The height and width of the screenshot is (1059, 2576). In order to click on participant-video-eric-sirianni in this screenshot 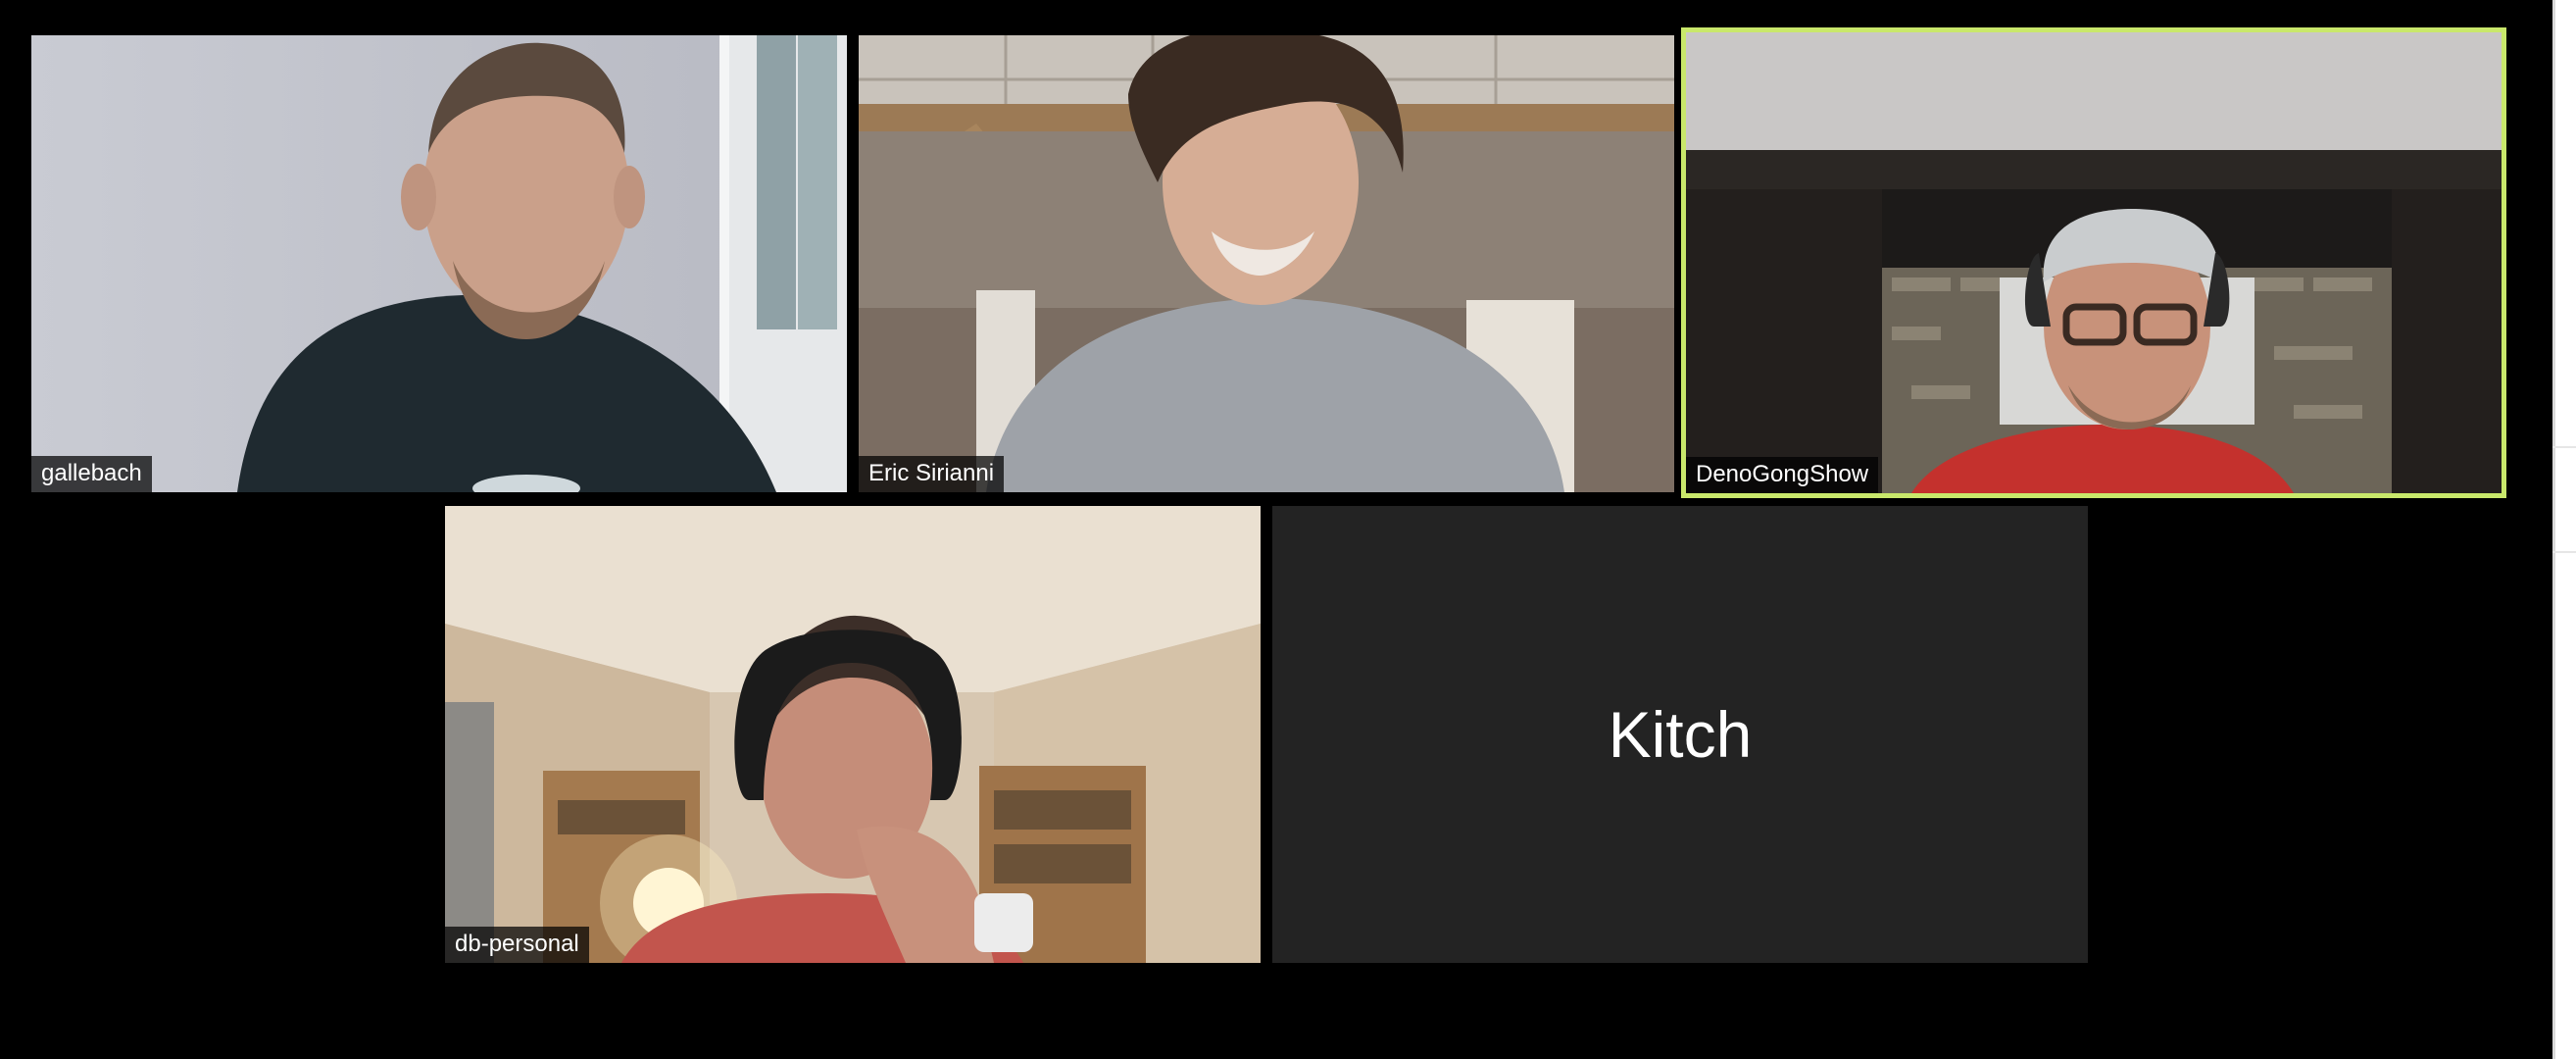, I will do `click(1266, 263)`.